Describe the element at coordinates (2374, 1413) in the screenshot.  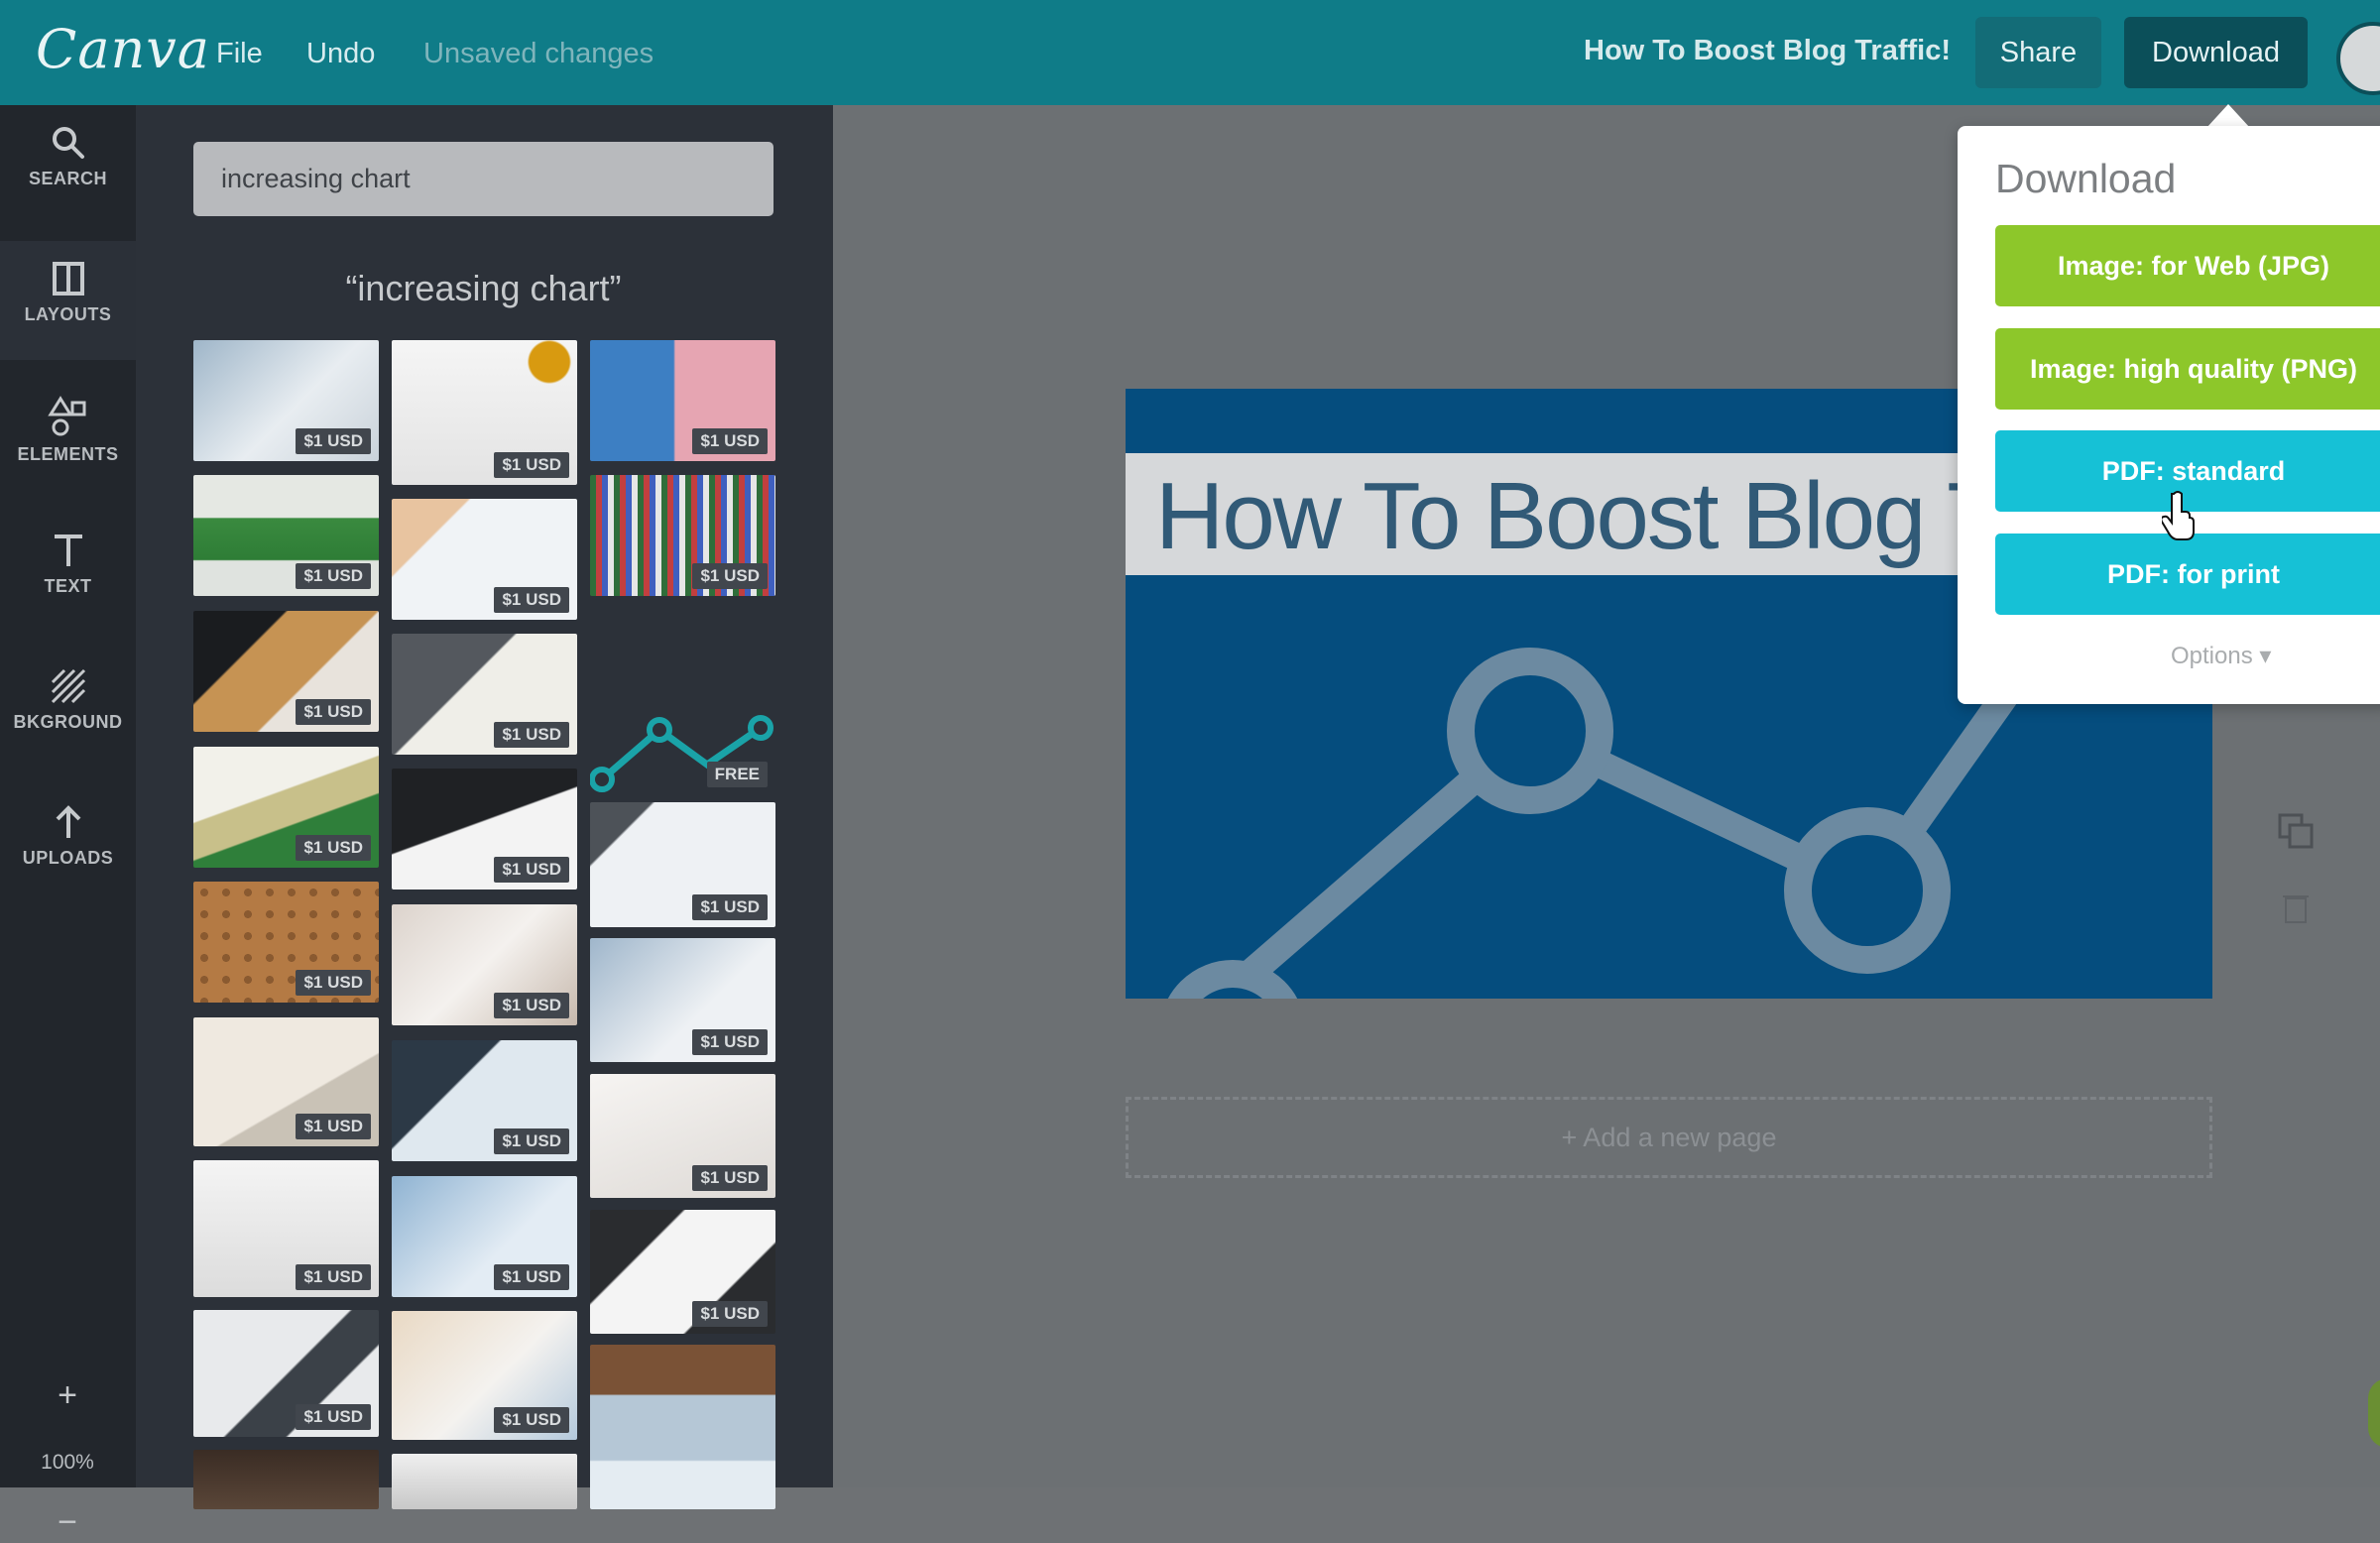
I see `help-button-edge` at that location.